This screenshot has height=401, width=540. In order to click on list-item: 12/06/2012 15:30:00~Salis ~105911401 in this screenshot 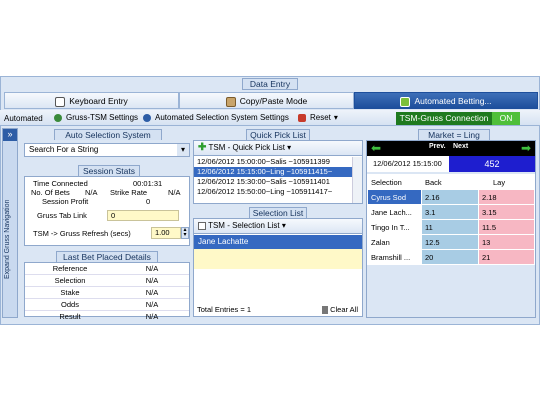, I will do `click(273, 182)`.